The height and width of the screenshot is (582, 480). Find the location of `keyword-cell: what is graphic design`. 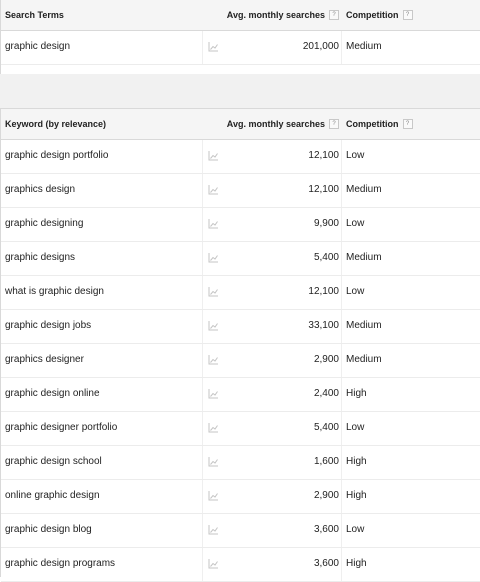

keyword-cell: what is graphic design is located at coordinates (54, 291).